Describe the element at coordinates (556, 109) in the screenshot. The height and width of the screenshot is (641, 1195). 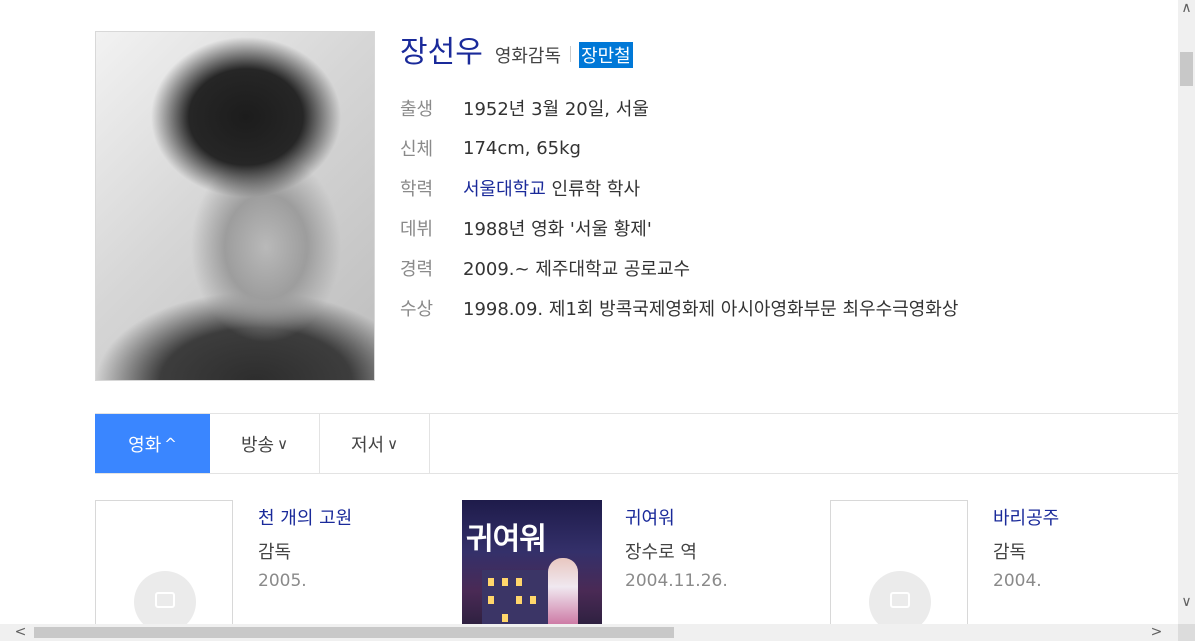
I see `info-value: 1952년 3월 20일, 서울` at that location.